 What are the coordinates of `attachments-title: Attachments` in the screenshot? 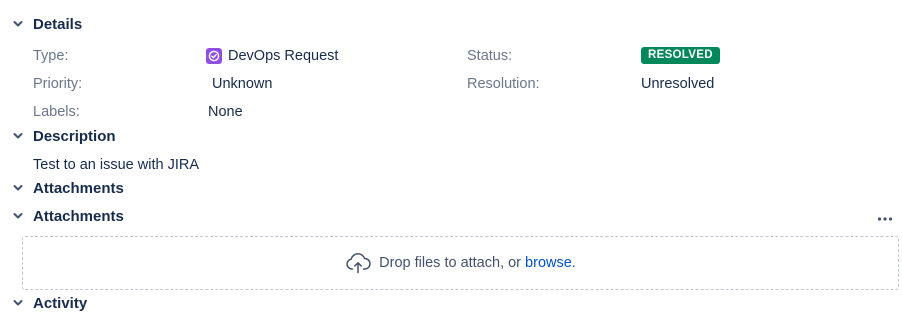 It's located at (78, 188).